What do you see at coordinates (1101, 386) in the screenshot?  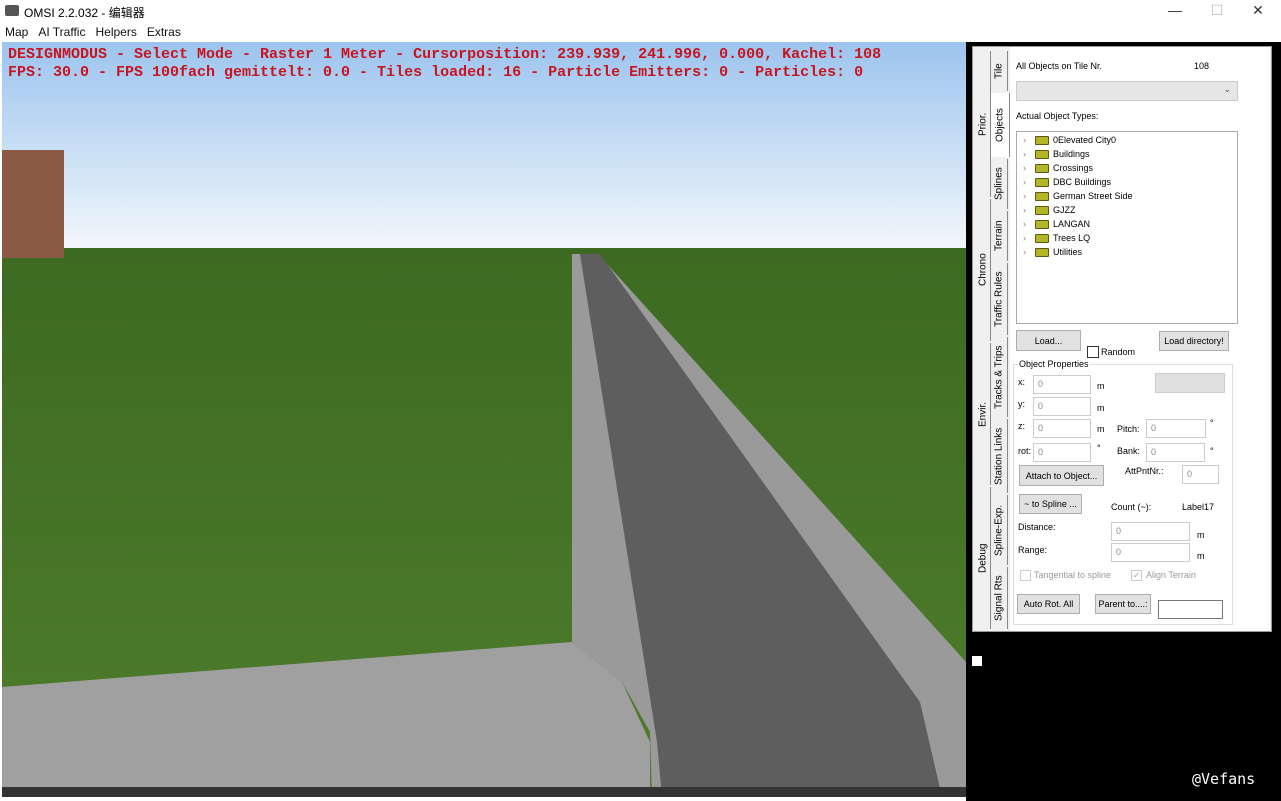 I see `x-unit: m` at bounding box center [1101, 386].